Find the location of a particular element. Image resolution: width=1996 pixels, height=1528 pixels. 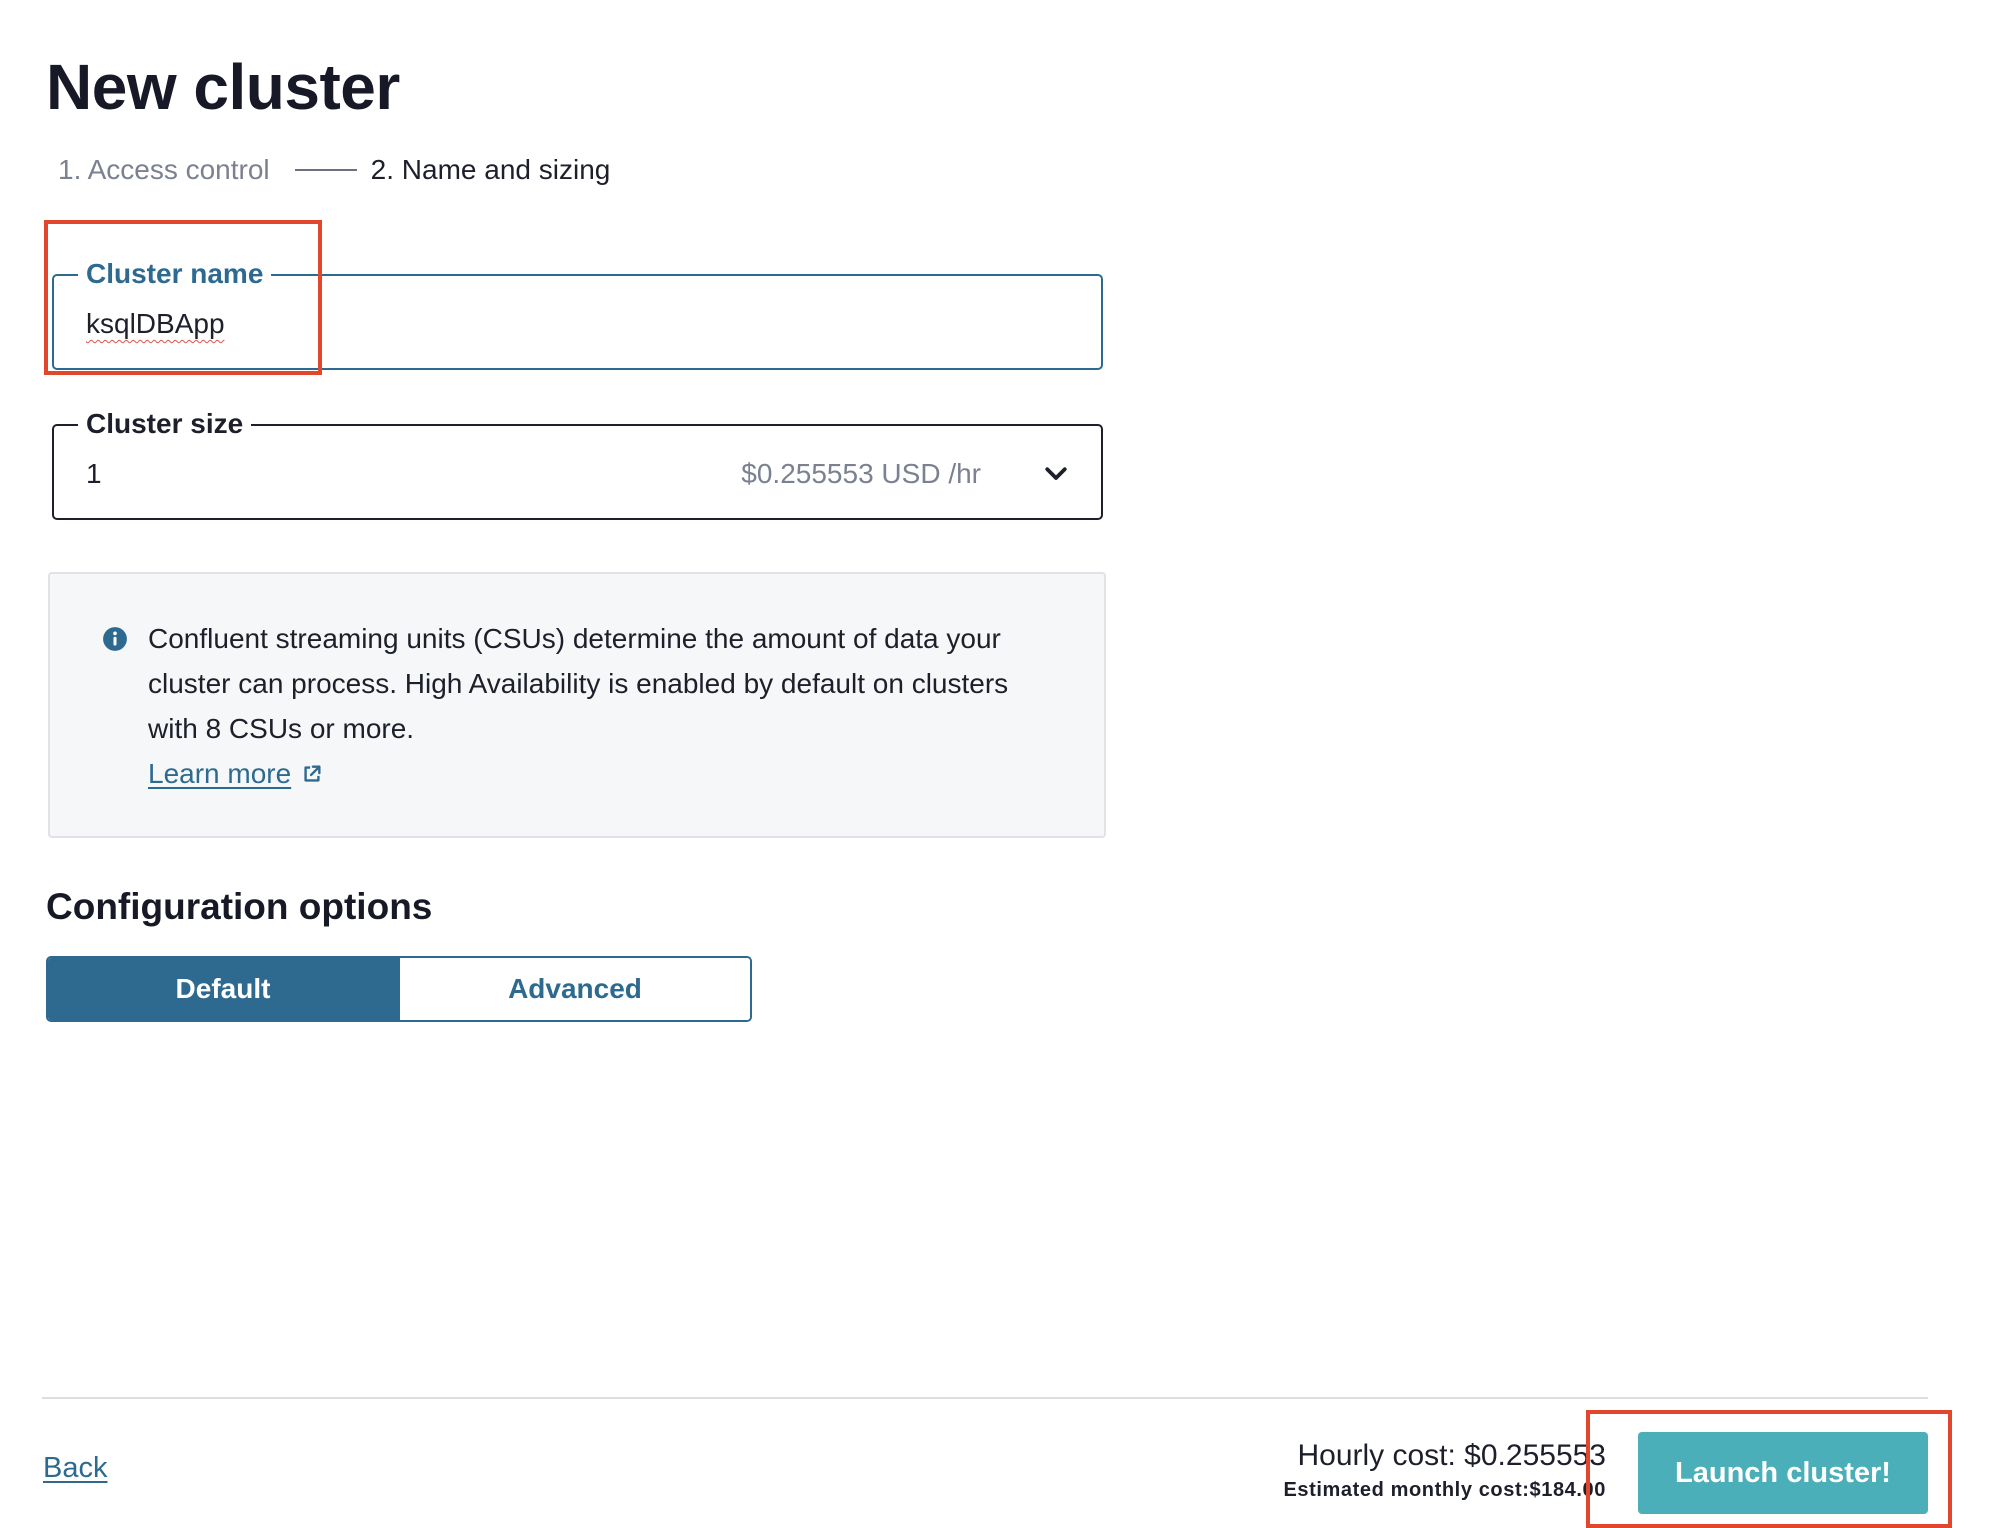

cluster-name-field: Cluster name ksqlDBApp is located at coordinates (577, 312).